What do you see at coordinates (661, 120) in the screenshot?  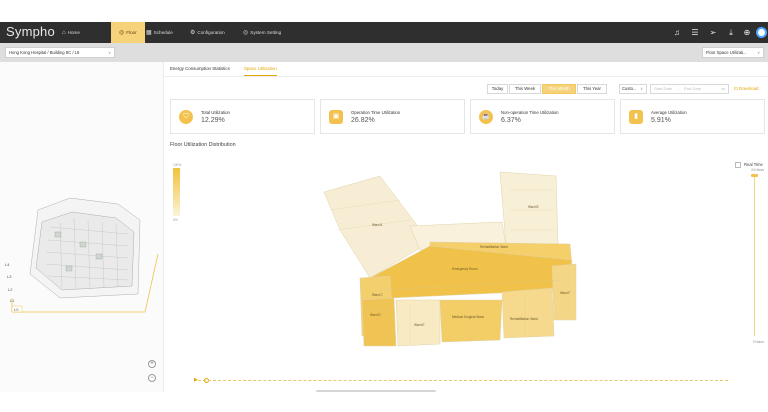 I see `stat-value: 5.91%` at bounding box center [661, 120].